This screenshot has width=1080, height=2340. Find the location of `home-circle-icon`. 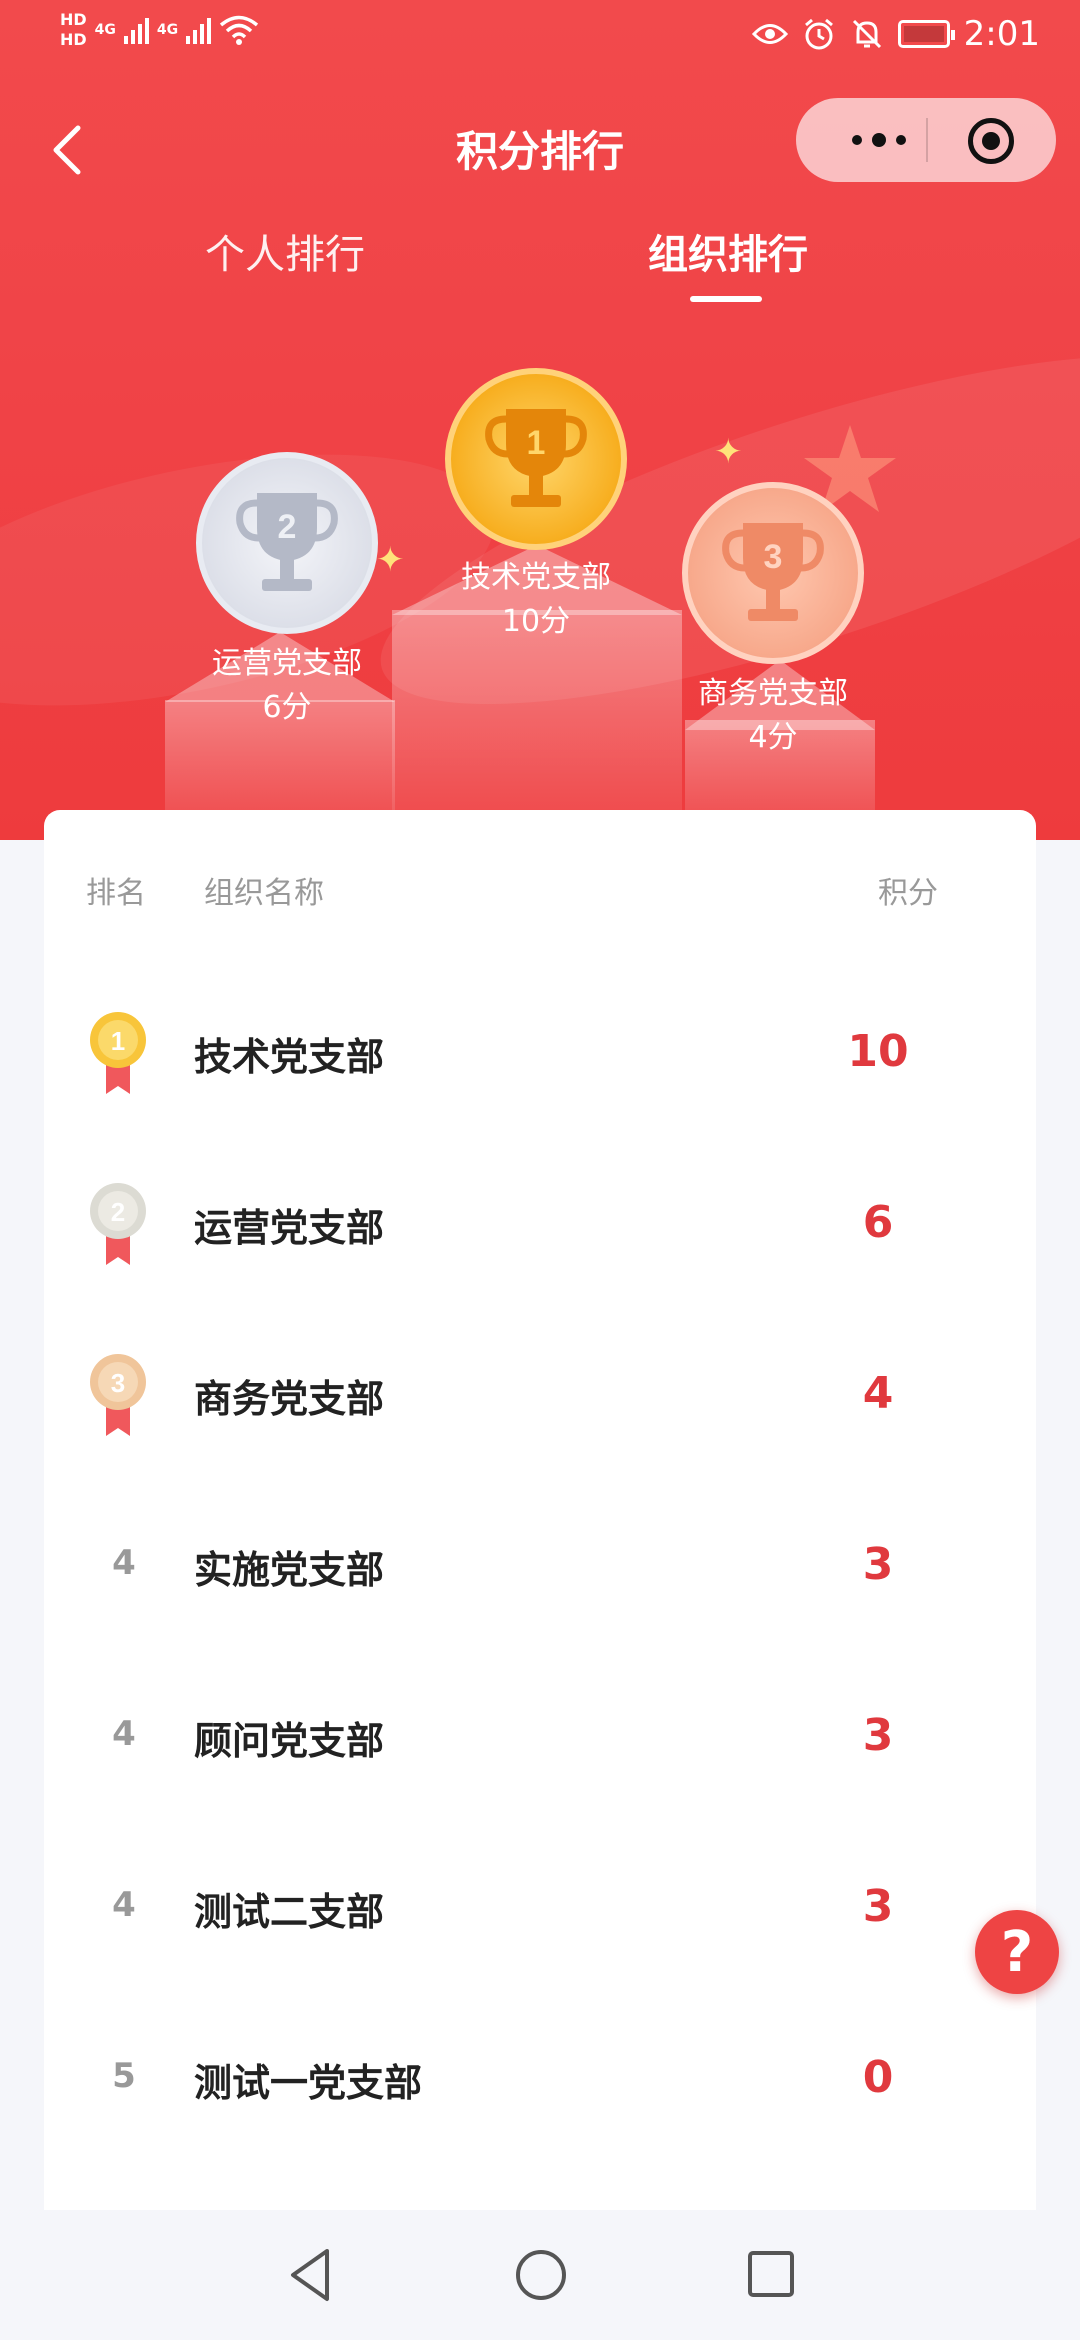

home-circle-icon is located at coordinates (541, 2275).